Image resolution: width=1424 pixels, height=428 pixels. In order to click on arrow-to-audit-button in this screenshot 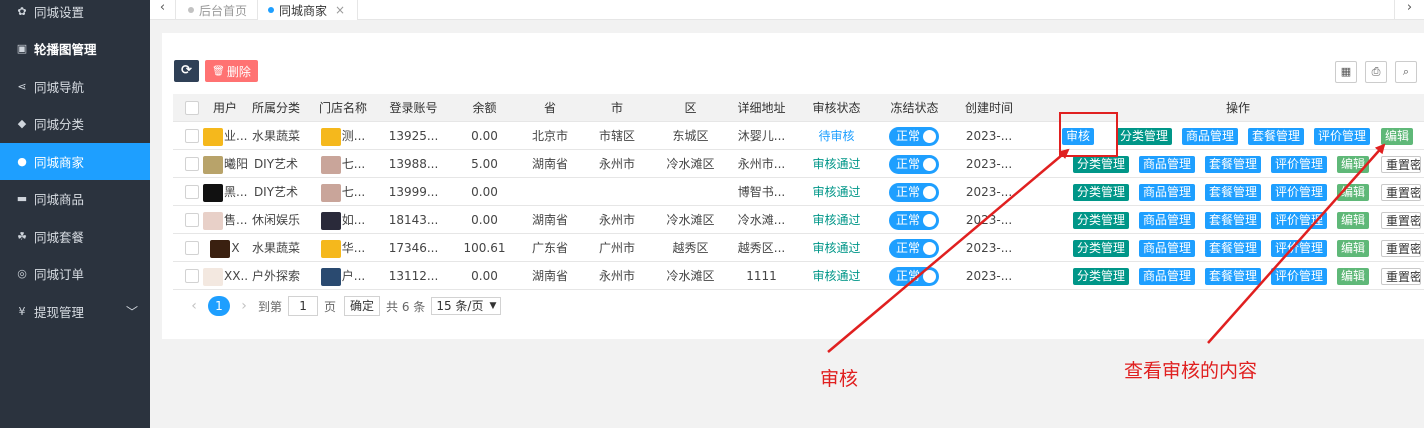, I will do `click(948, 250)`.